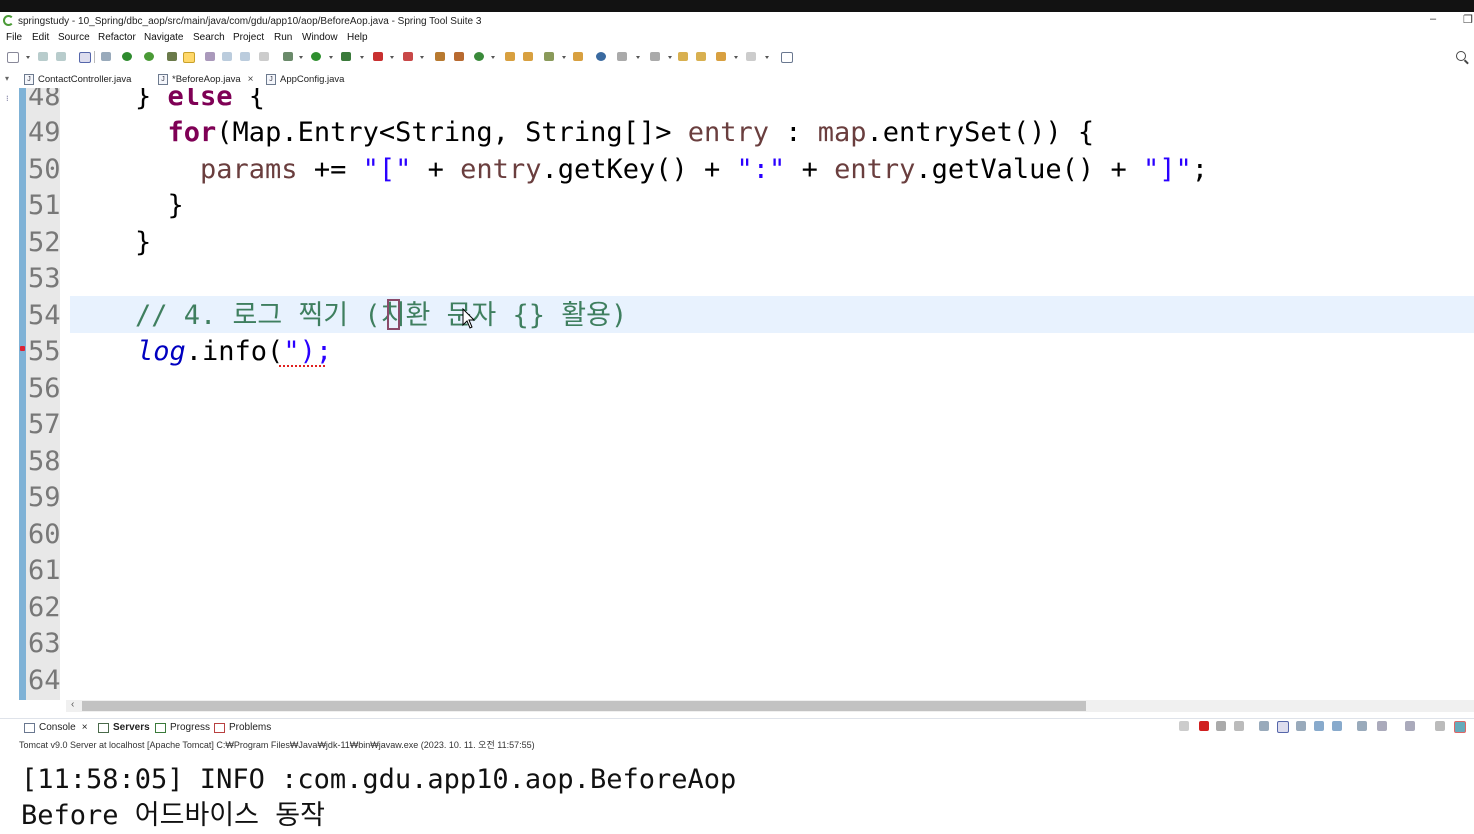 This screenshot has width=1474, height=834. What do you see at coordinates (74, 37) in the screenshot?
I see `menu-source: Source` at bounding box center [74, 37].